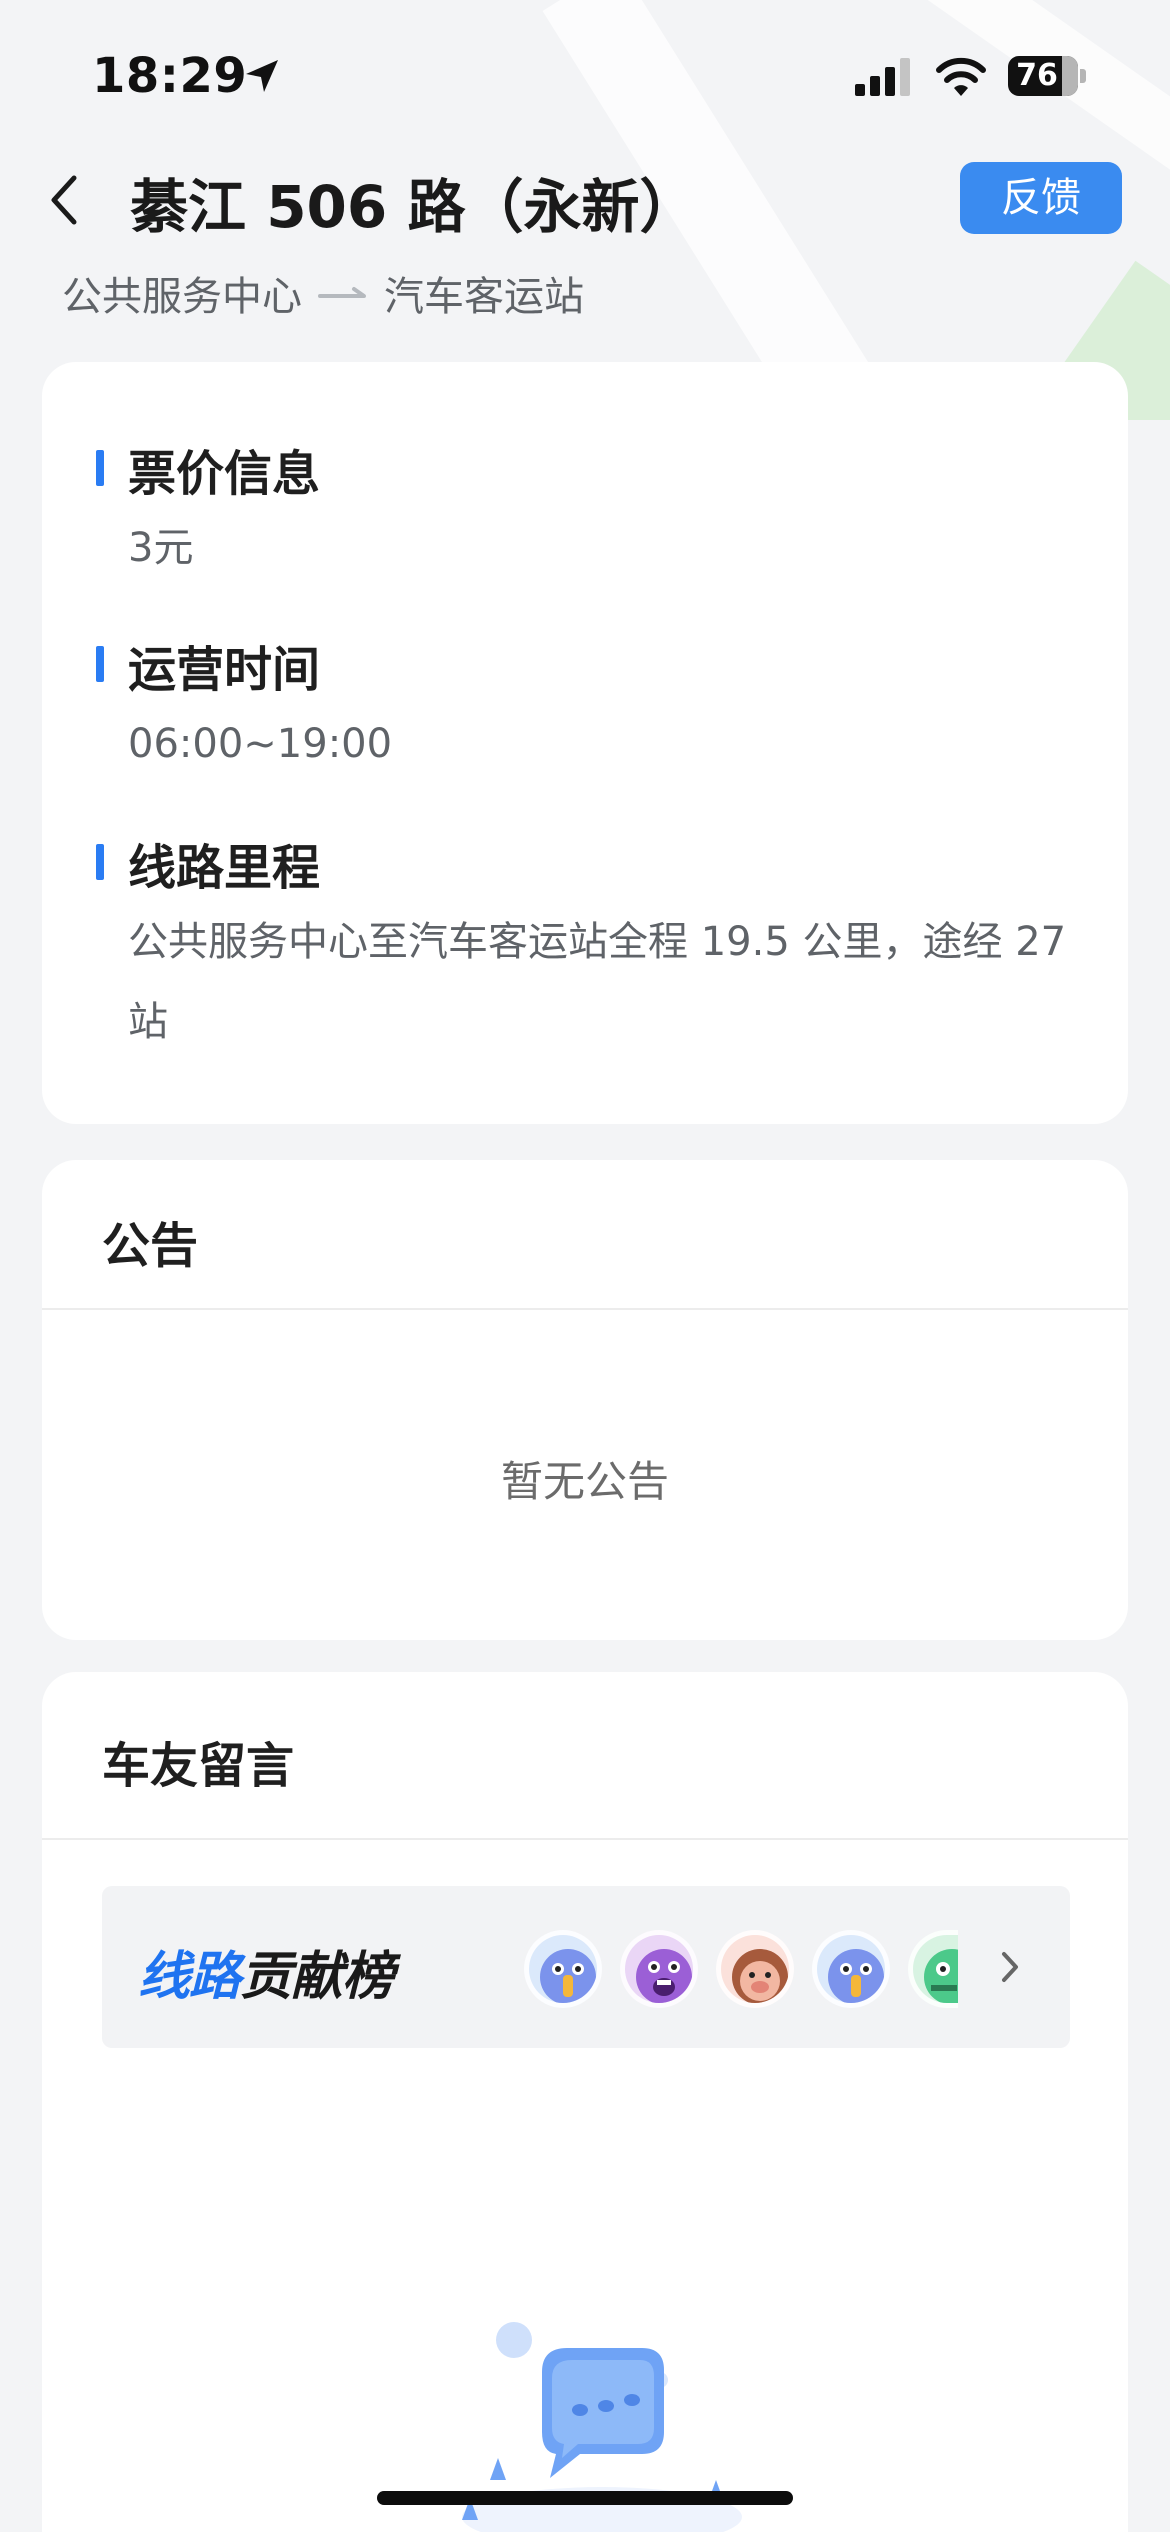  What do you see at coordinates (1037, 75) in the screenshot?
I see `battery-level: 76` at bounding box center [1037, 75].